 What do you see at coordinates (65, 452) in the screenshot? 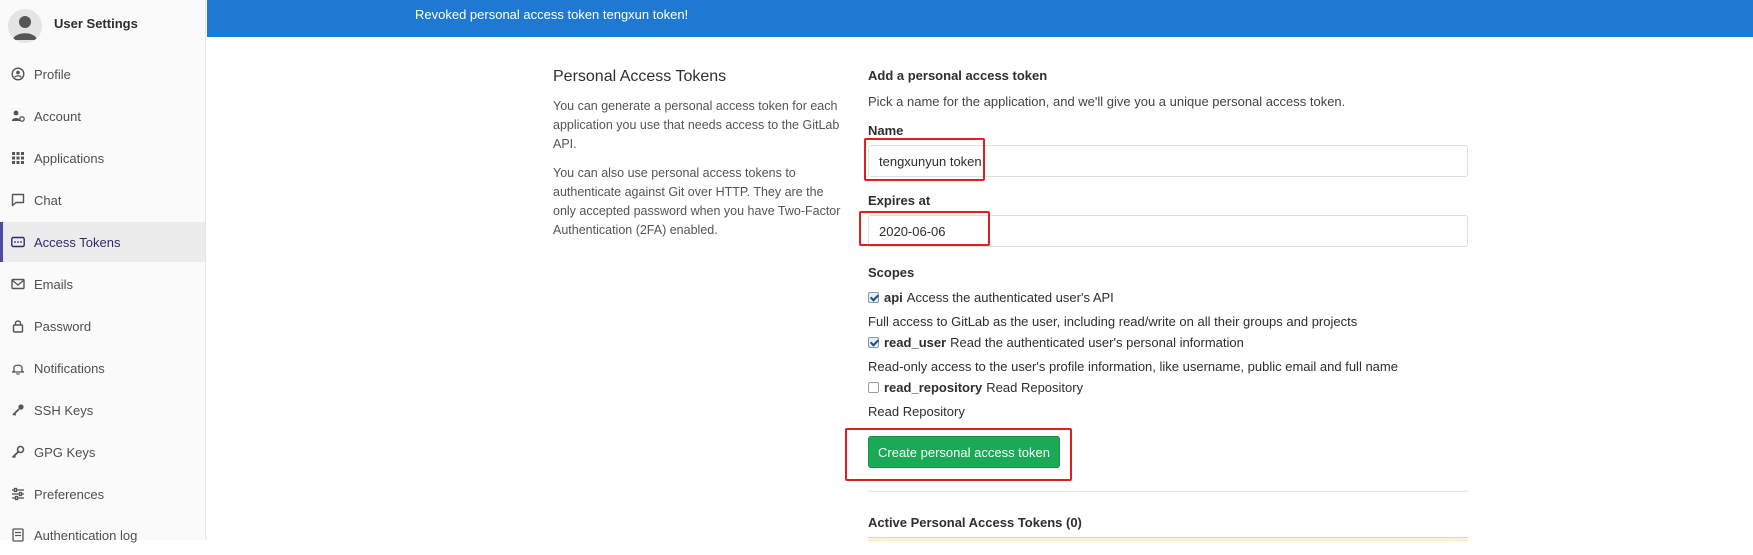
I see `sidebar-item-label: GPG Keys` at bounding box center [65, 452].